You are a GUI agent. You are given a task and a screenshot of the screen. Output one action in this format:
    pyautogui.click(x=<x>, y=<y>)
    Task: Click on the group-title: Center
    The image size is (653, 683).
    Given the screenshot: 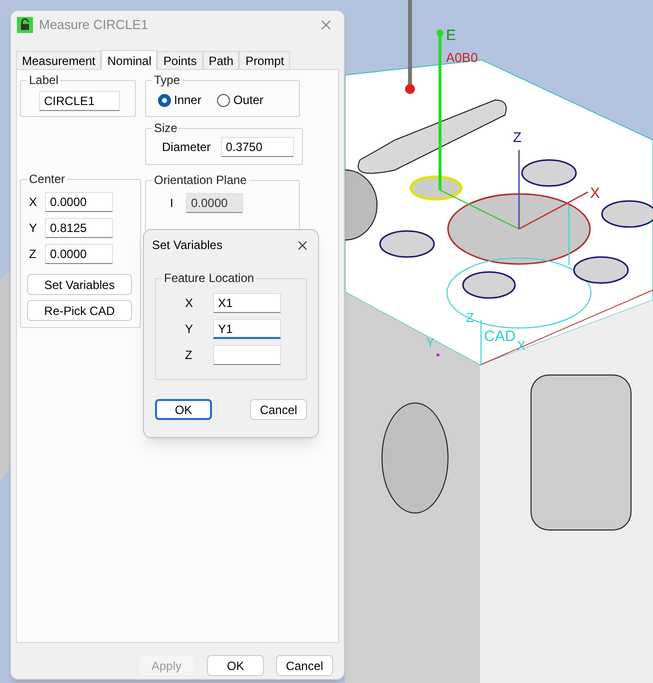 What is the action you would take?
    pyautogui.click(x=47, y=179)
    